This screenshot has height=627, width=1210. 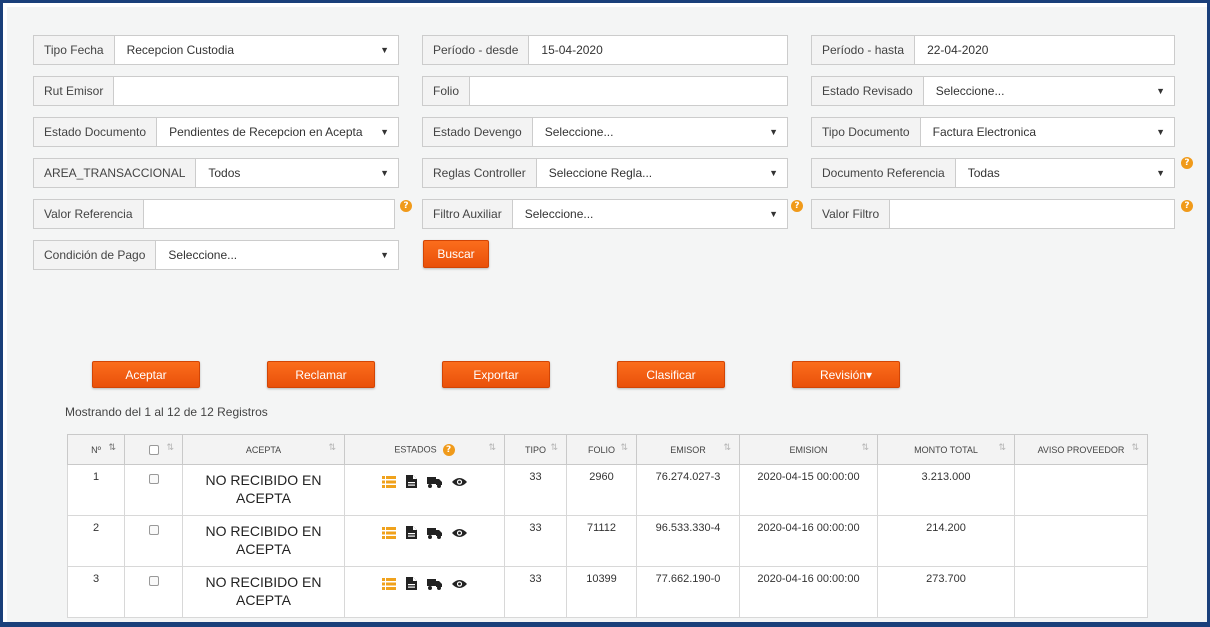 I want to click on reclamar-button: Reclamar, so click(x=321, y=374).